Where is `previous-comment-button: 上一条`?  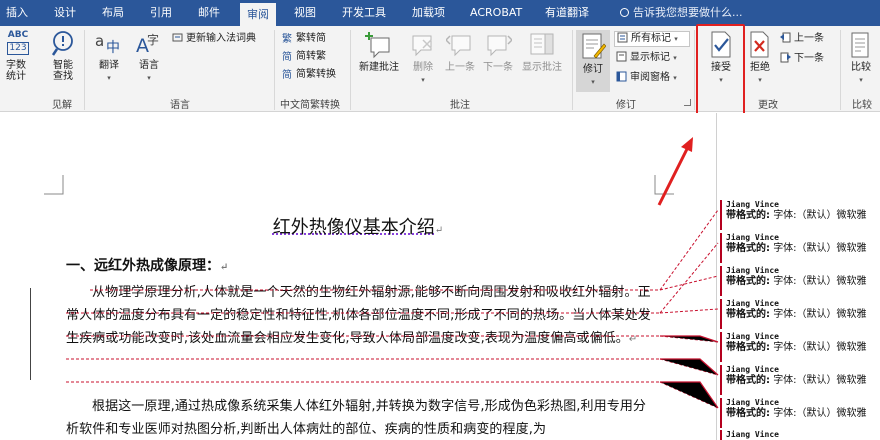
previous-comment-button: 上一条 is located at coordinates (460, 52).